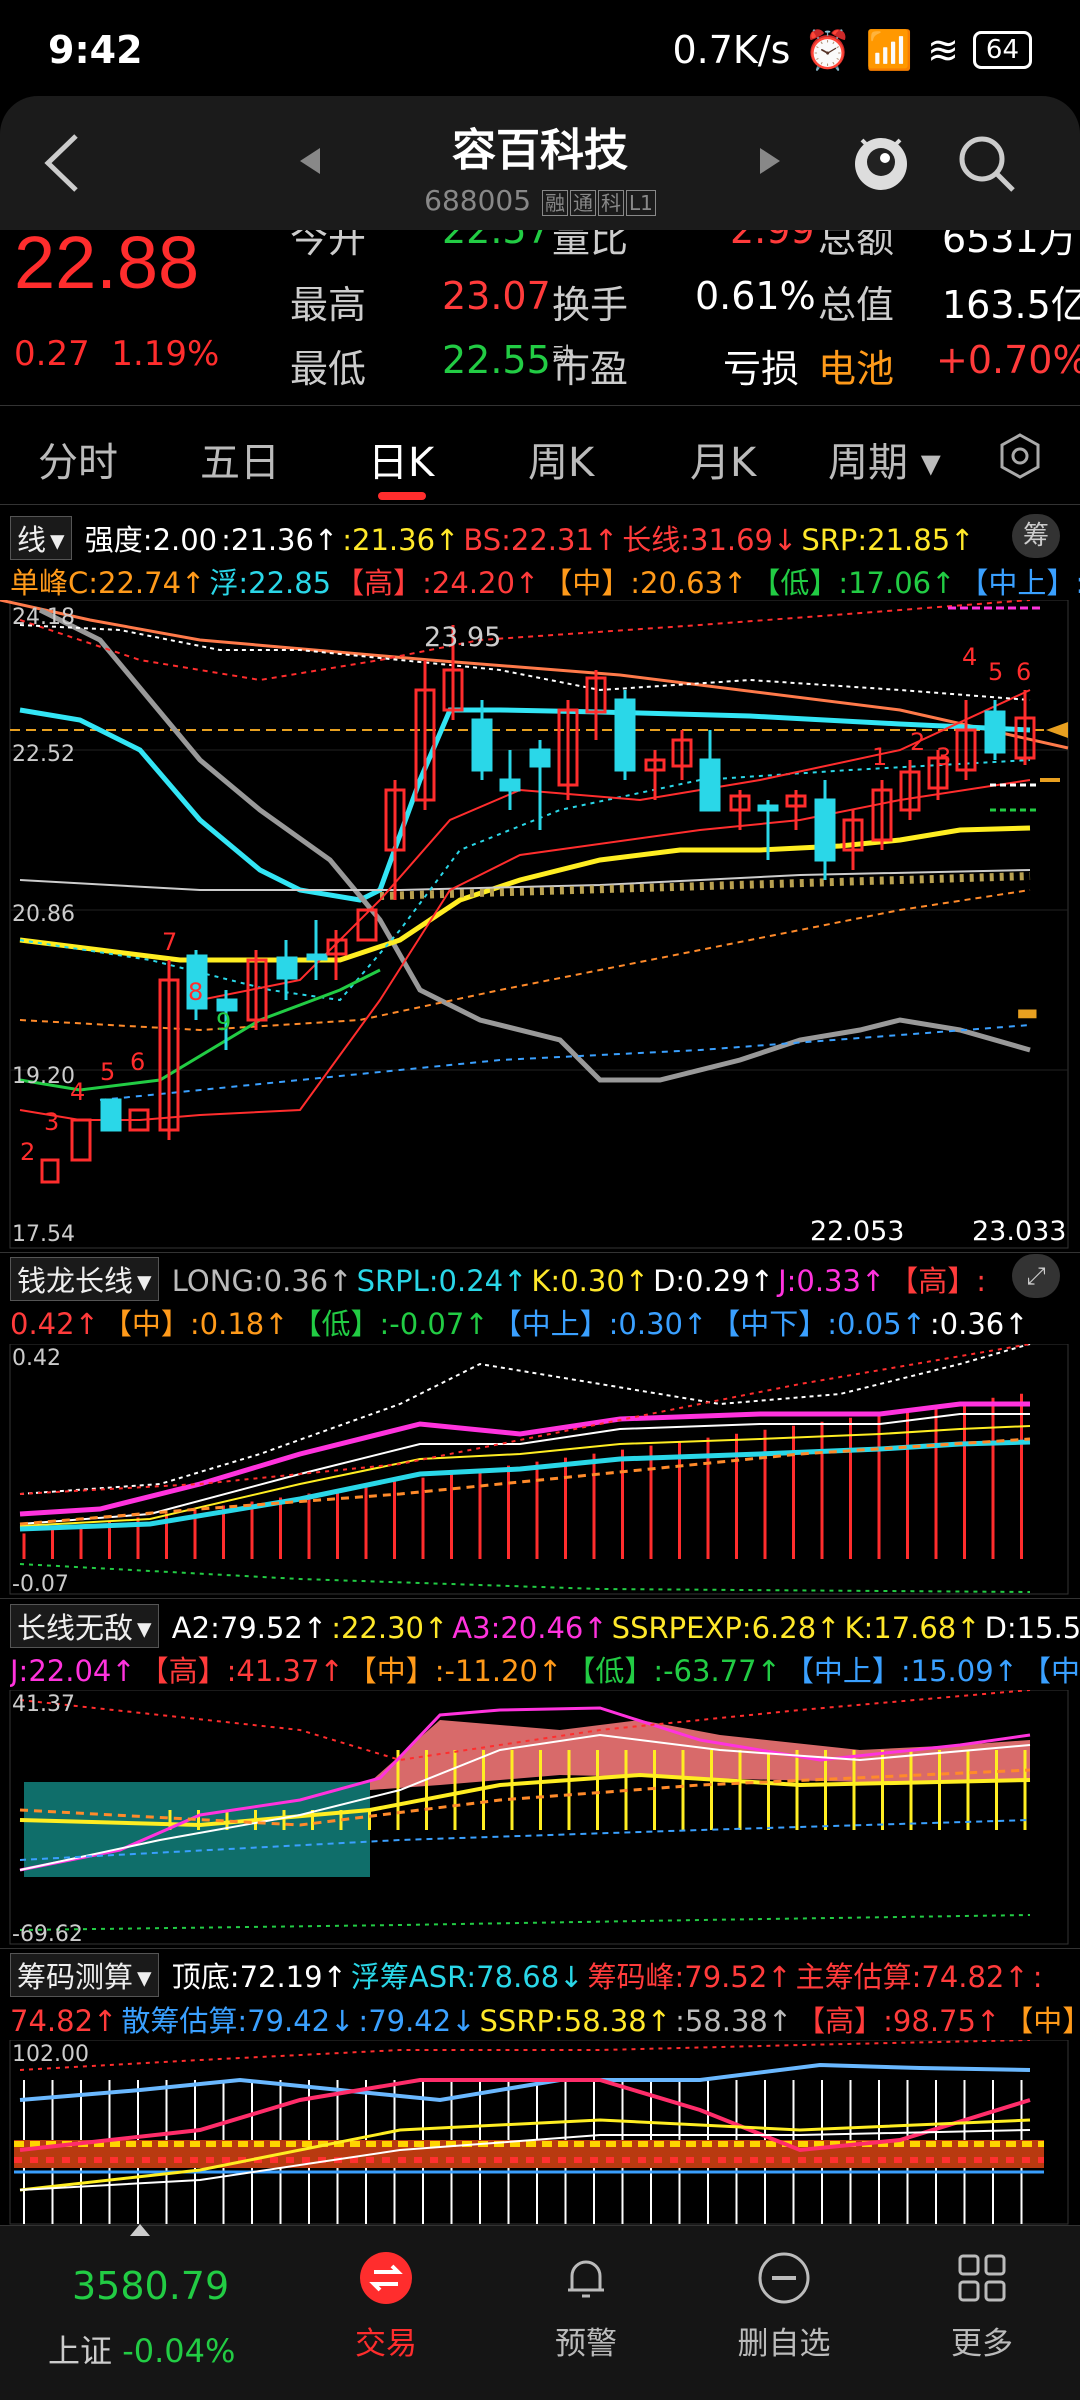 This screenshot has width=1080, height=2400. I want to click on ind2-axis-max: 0.42, so click(36, 1358).